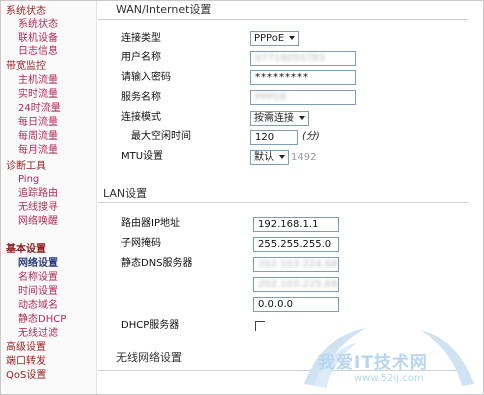 The image size is (484, 395). I want to click on sidebar-item: 追踪路由, so click(38, 194).